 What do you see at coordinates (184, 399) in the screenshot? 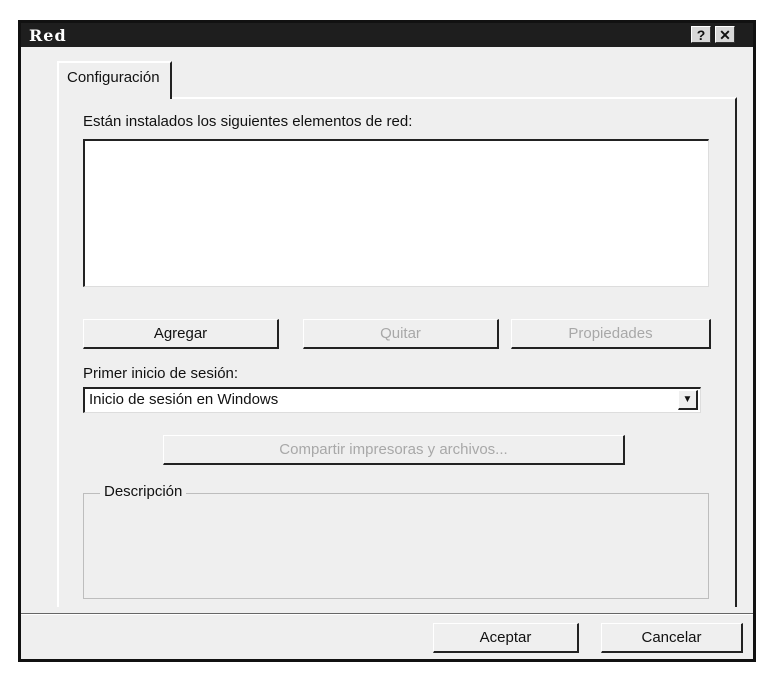
I see `primary-logon-value: Inicio de sesión en Windows` at bounding box center [184, 399].